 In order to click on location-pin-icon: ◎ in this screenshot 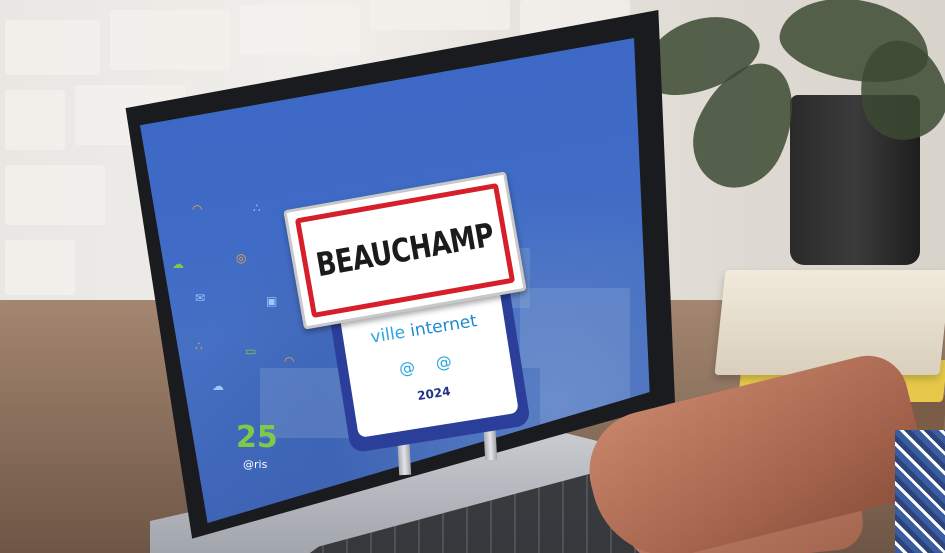, I will do `click(241, 258)`.